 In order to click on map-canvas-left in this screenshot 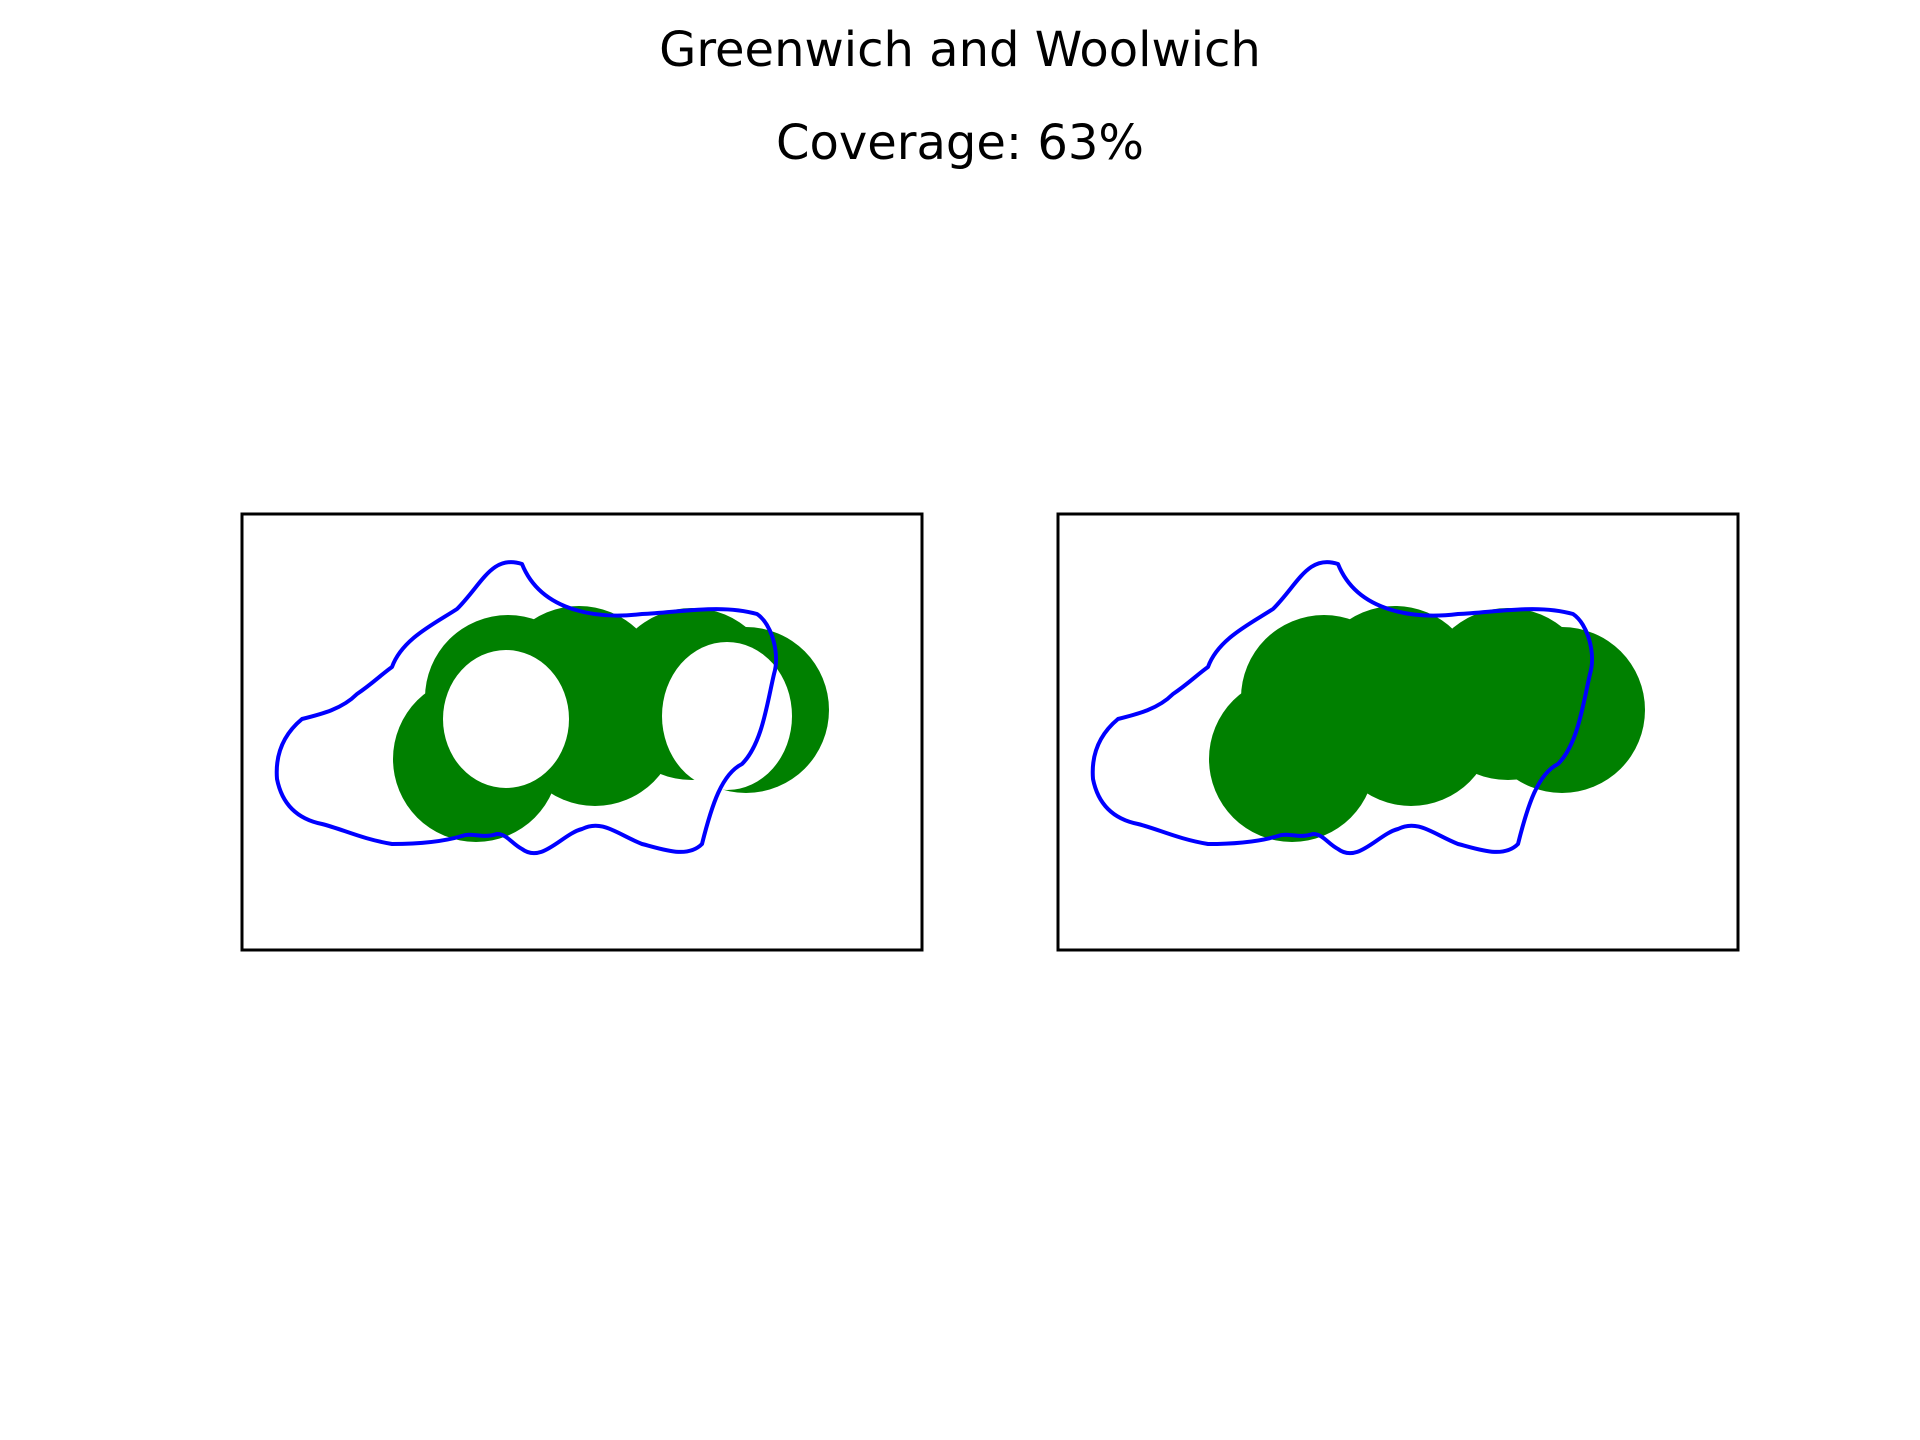, I will do `click(582, 732)`.